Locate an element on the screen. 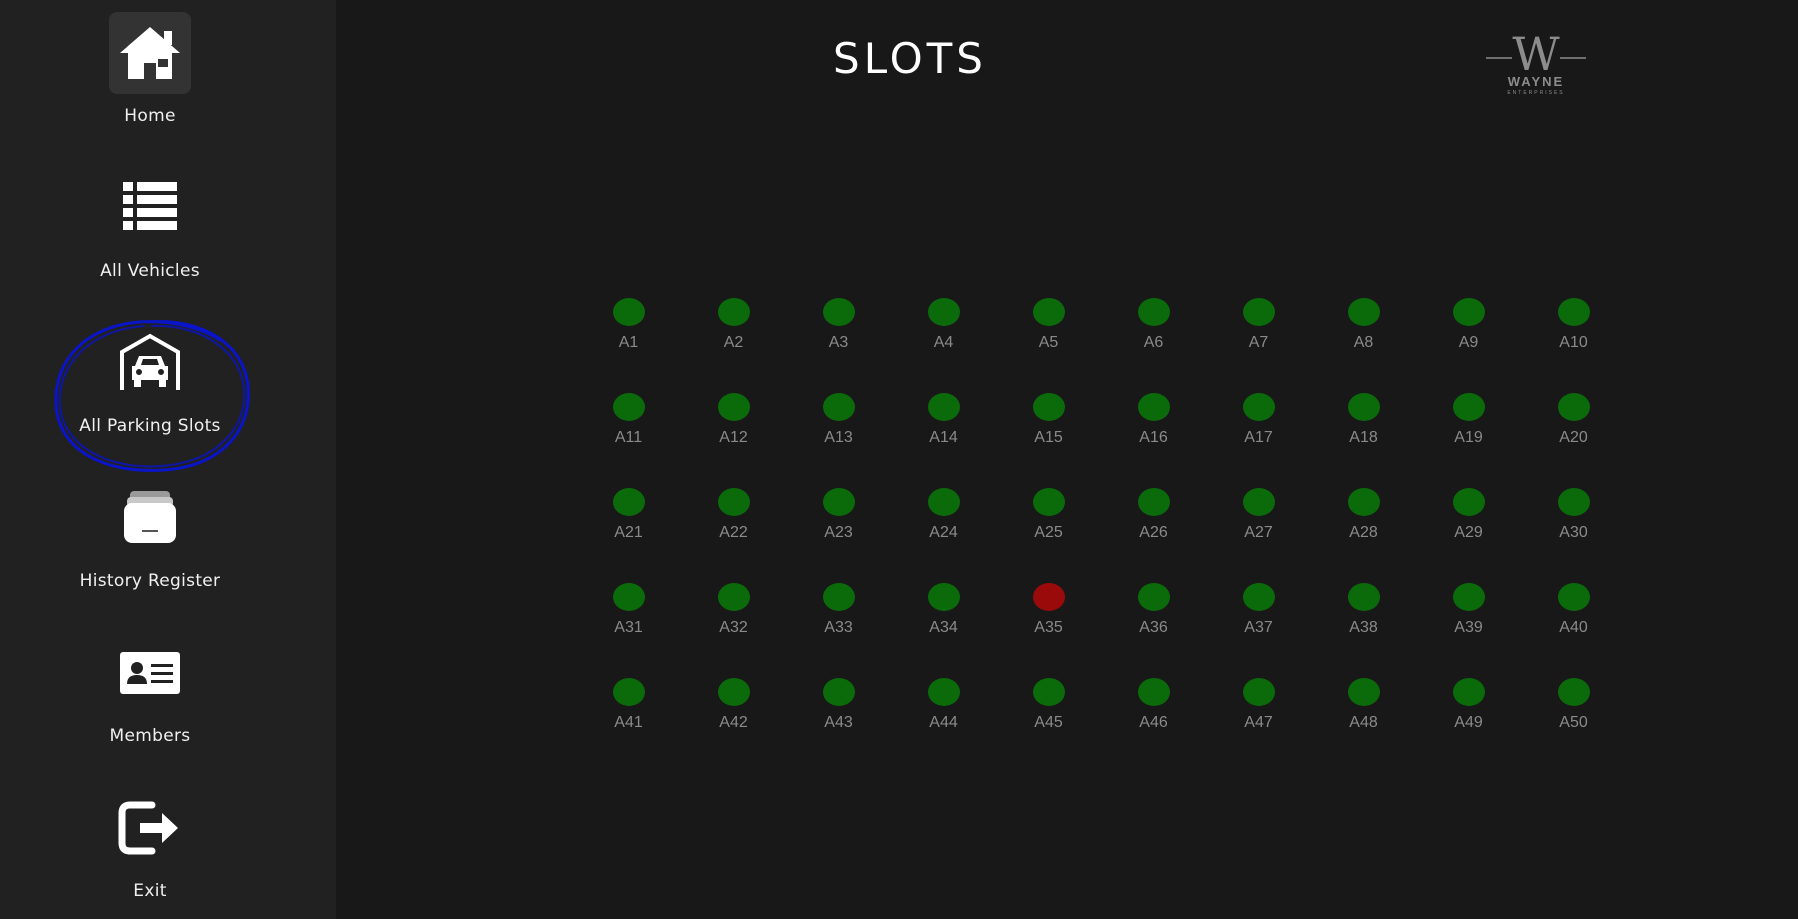 This screenshot has width=1798, height=919. parking-slot: A46 is located at coordinates (1153, 725).